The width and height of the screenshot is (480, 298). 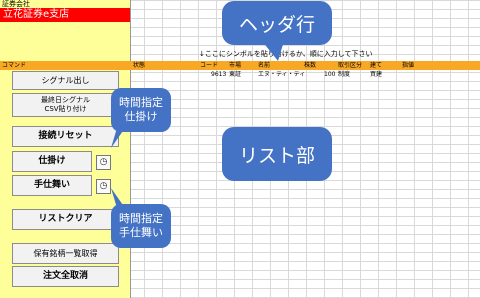 What do you see at coordinates (376, 65) in the screenshot?
I see `header-build: 建て` at bounding box center [376, 65].